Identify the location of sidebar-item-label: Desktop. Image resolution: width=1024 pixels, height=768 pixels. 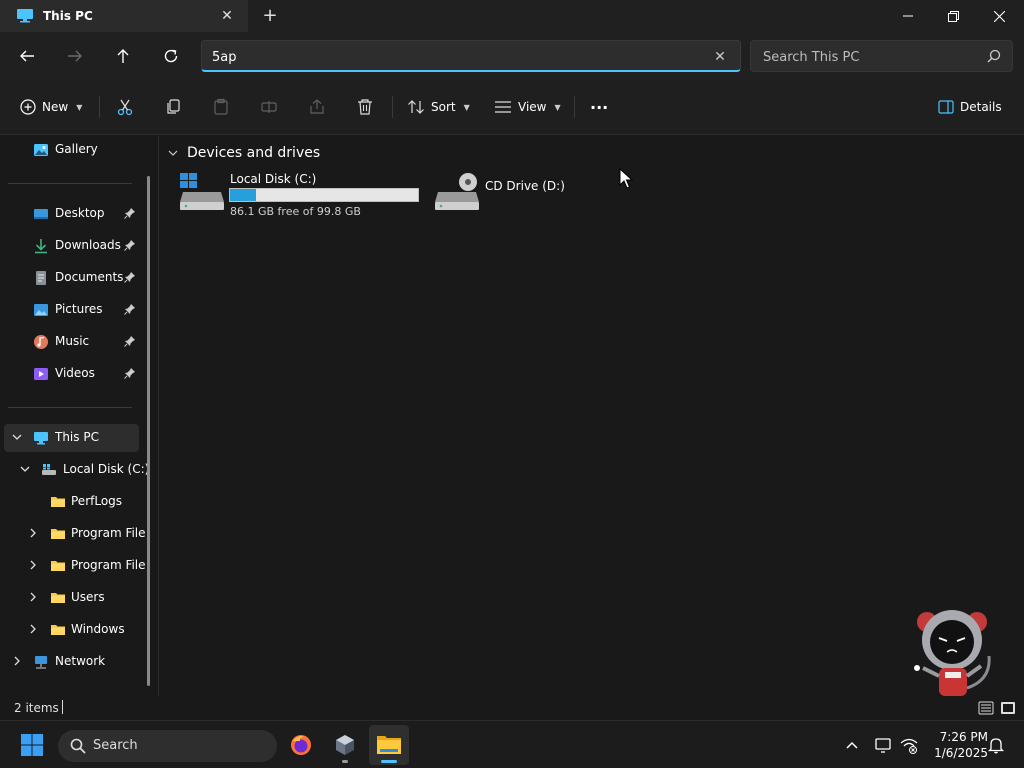
(80, 213).